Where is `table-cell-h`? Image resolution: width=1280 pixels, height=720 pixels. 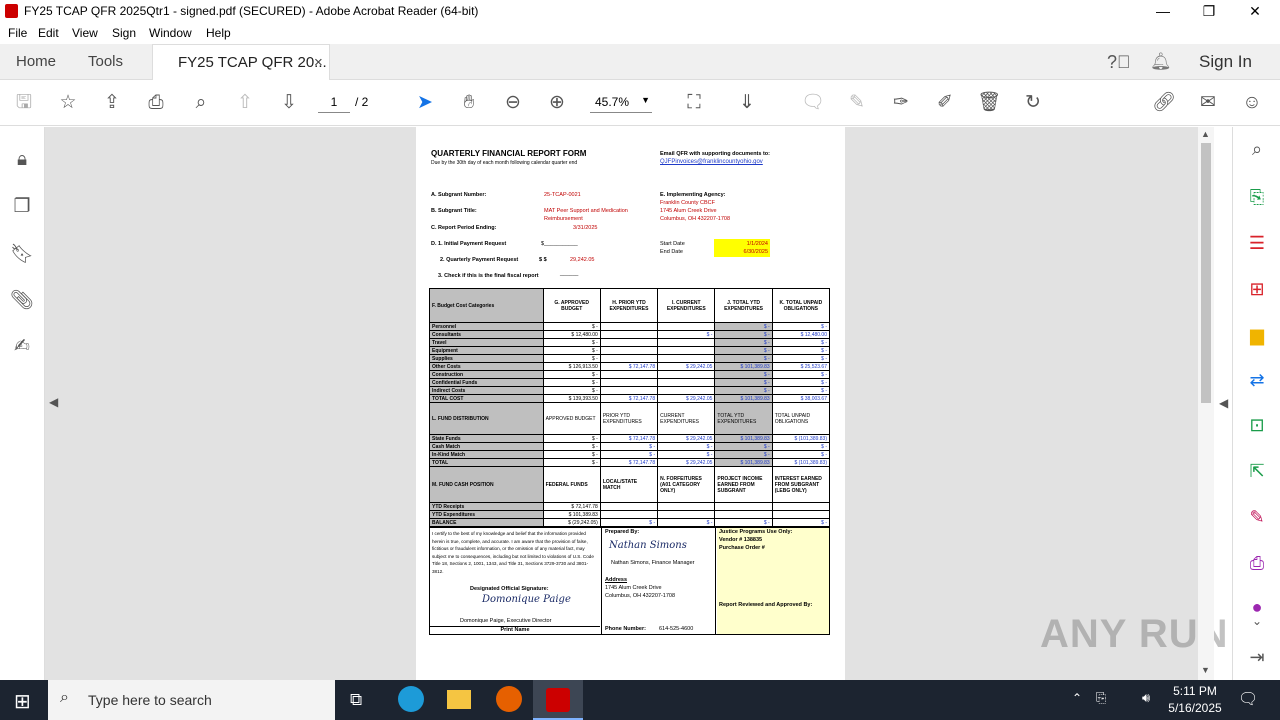 table-cell-h is located at coordinates (629, 514).